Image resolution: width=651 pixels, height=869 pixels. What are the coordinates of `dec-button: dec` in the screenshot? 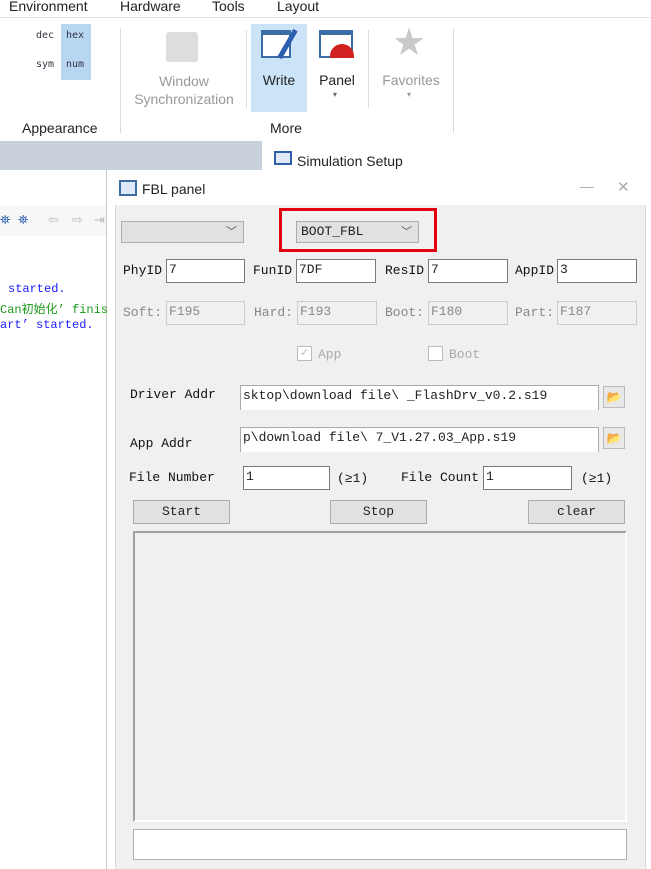 It's located at (45, 35).